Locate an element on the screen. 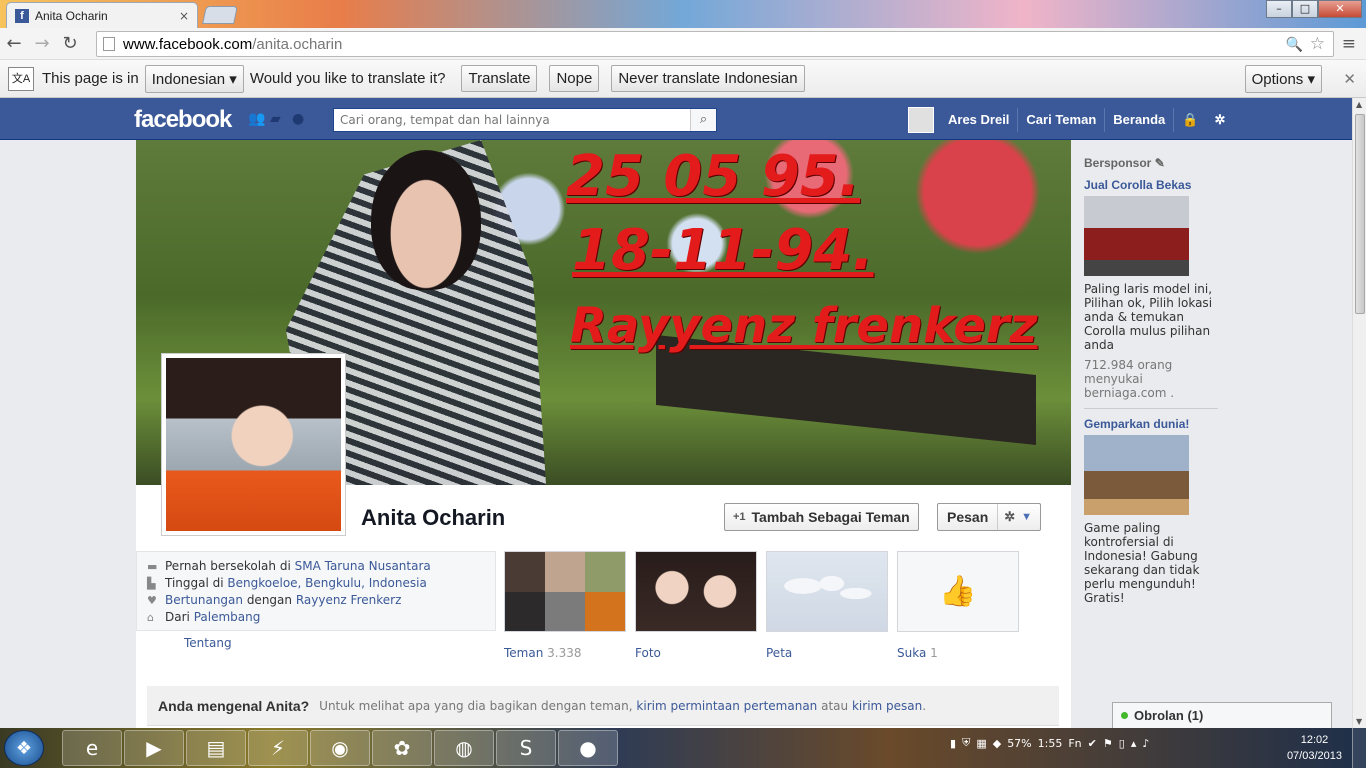 This screenshot has width=1366, height=768. relationship-status-link: Bertunangan is located at coordinates (204, 600).